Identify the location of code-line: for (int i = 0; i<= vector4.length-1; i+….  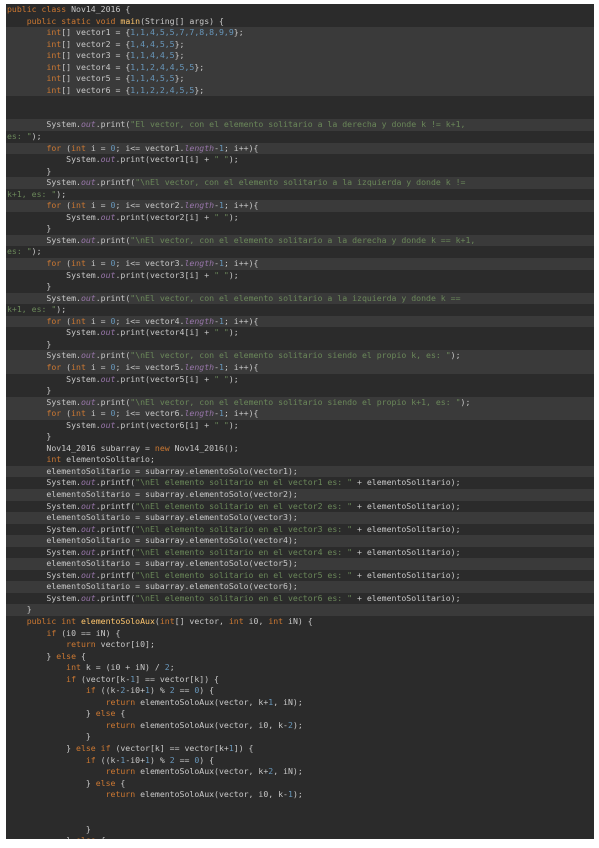
(300, 321).